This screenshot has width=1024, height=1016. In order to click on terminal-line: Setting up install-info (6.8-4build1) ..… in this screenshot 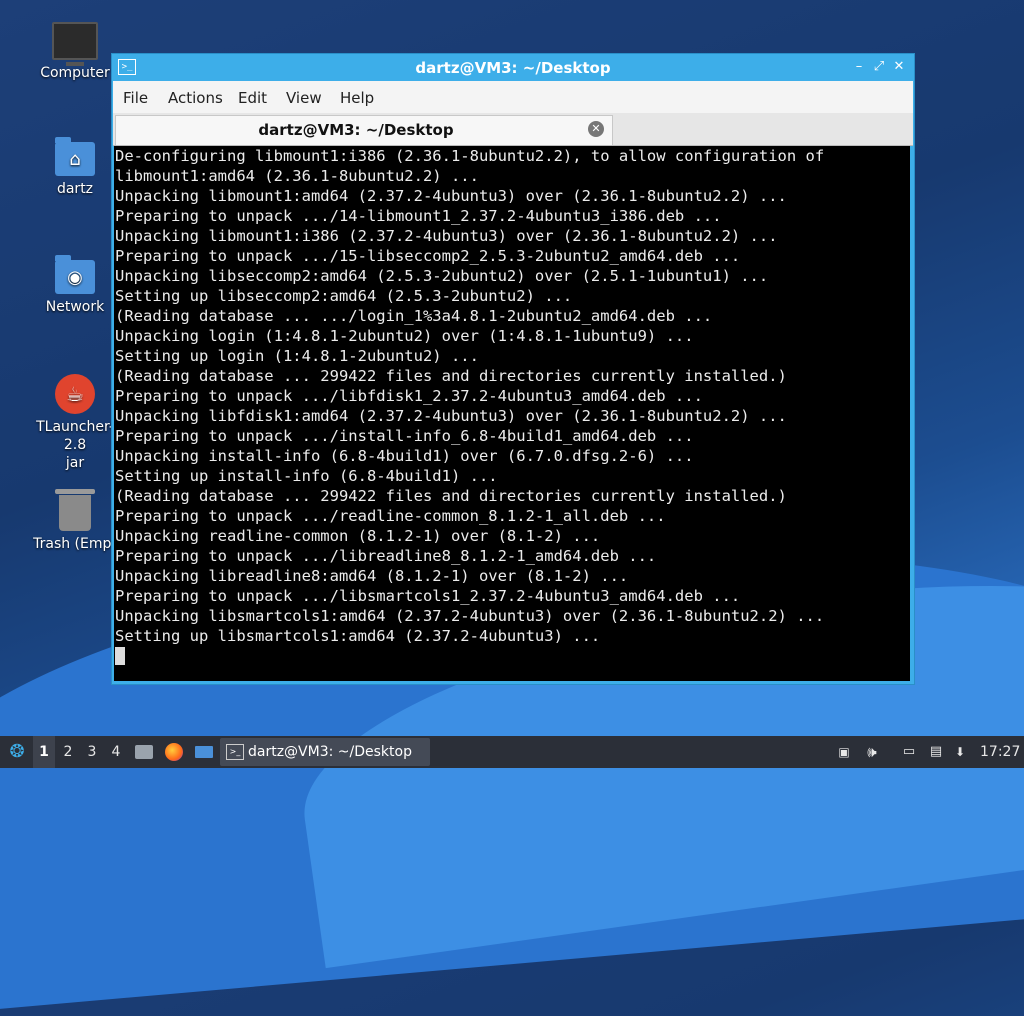, I will do `click(306, 476)`.